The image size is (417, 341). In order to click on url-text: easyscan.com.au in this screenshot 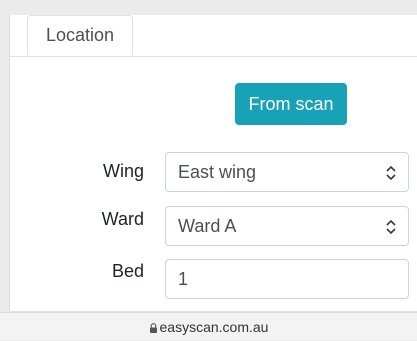, I will do `click(214, 327)`.